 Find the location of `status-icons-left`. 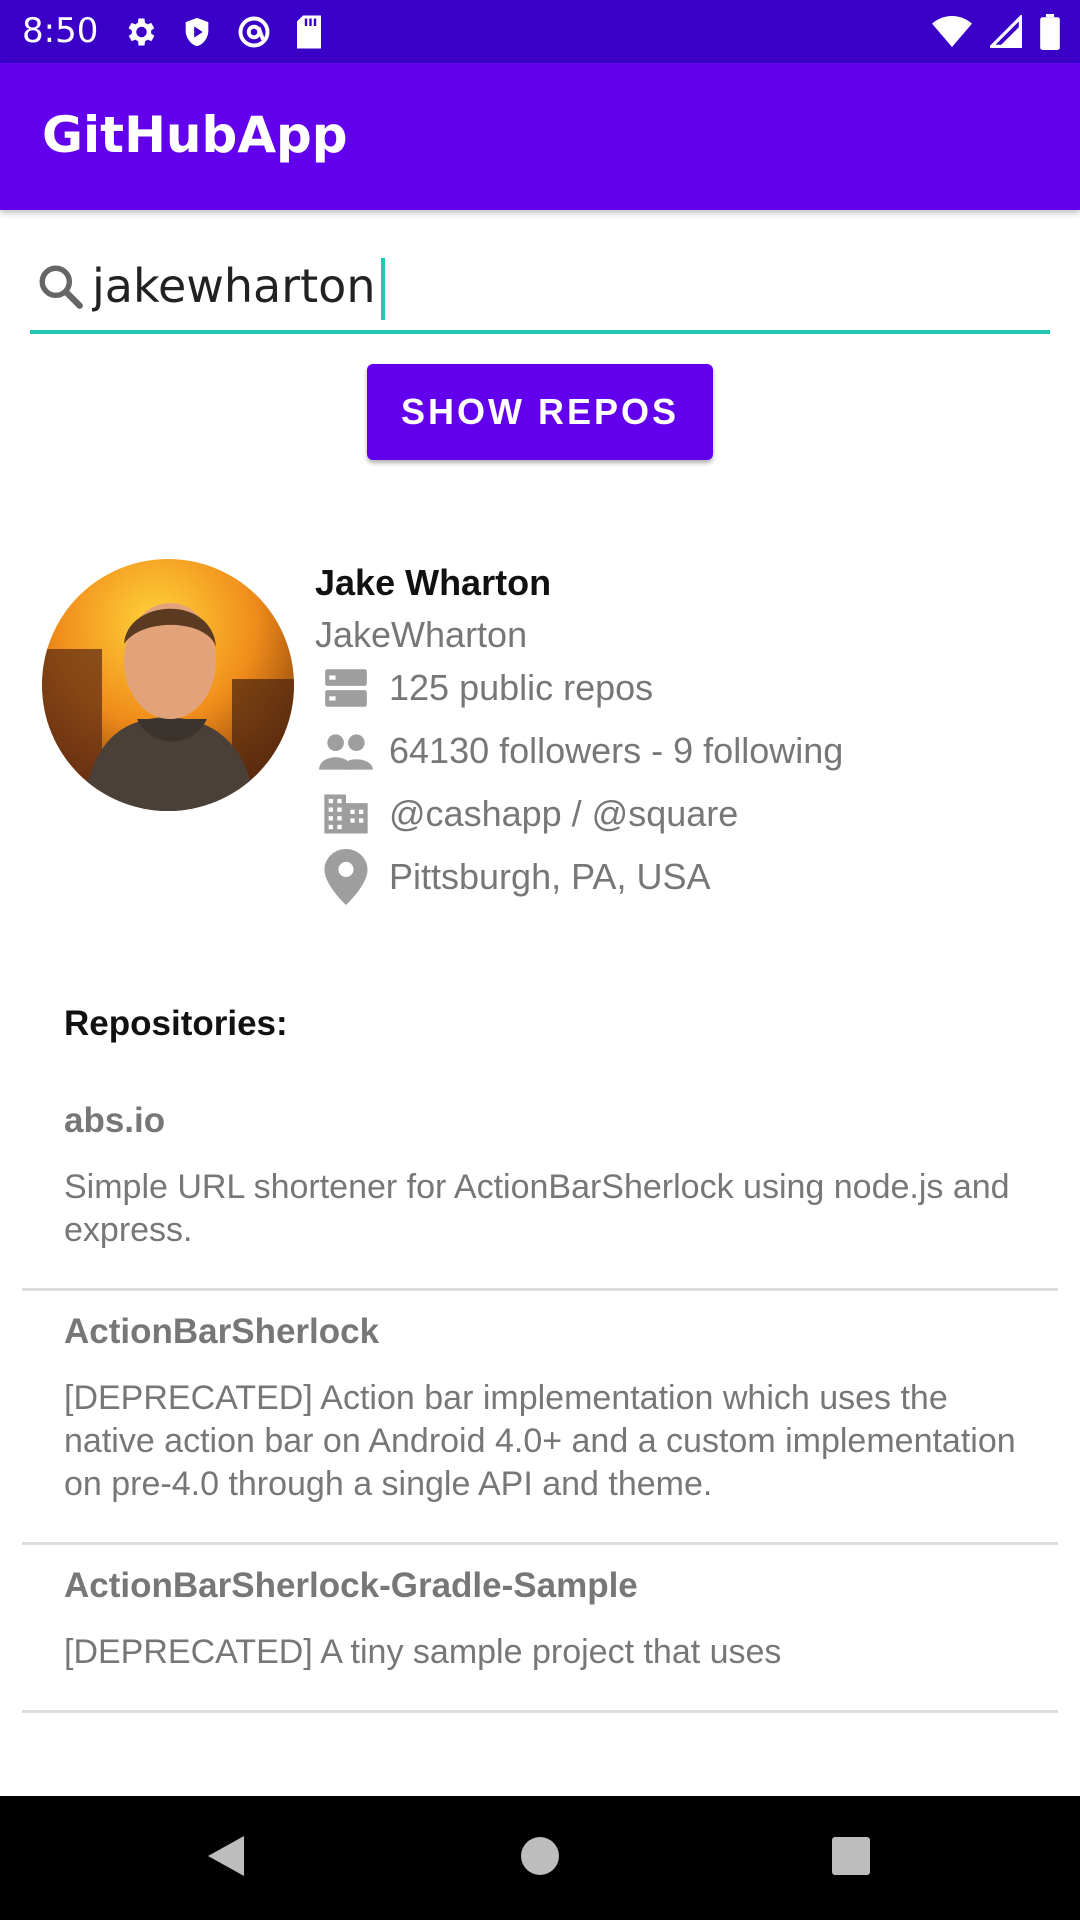

status-icons-left is located at coordinates (223, 34).